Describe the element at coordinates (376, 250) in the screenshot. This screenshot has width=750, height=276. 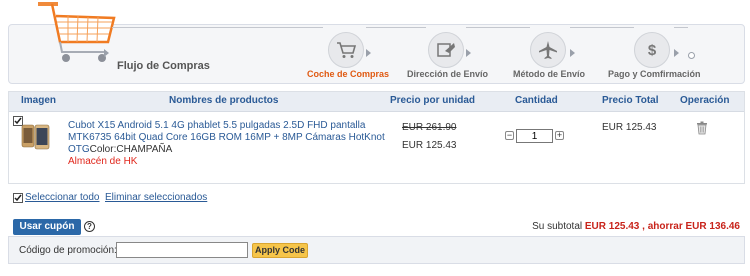
I see `promo-code-panel: Código de promoción: Apply Code` at that location.